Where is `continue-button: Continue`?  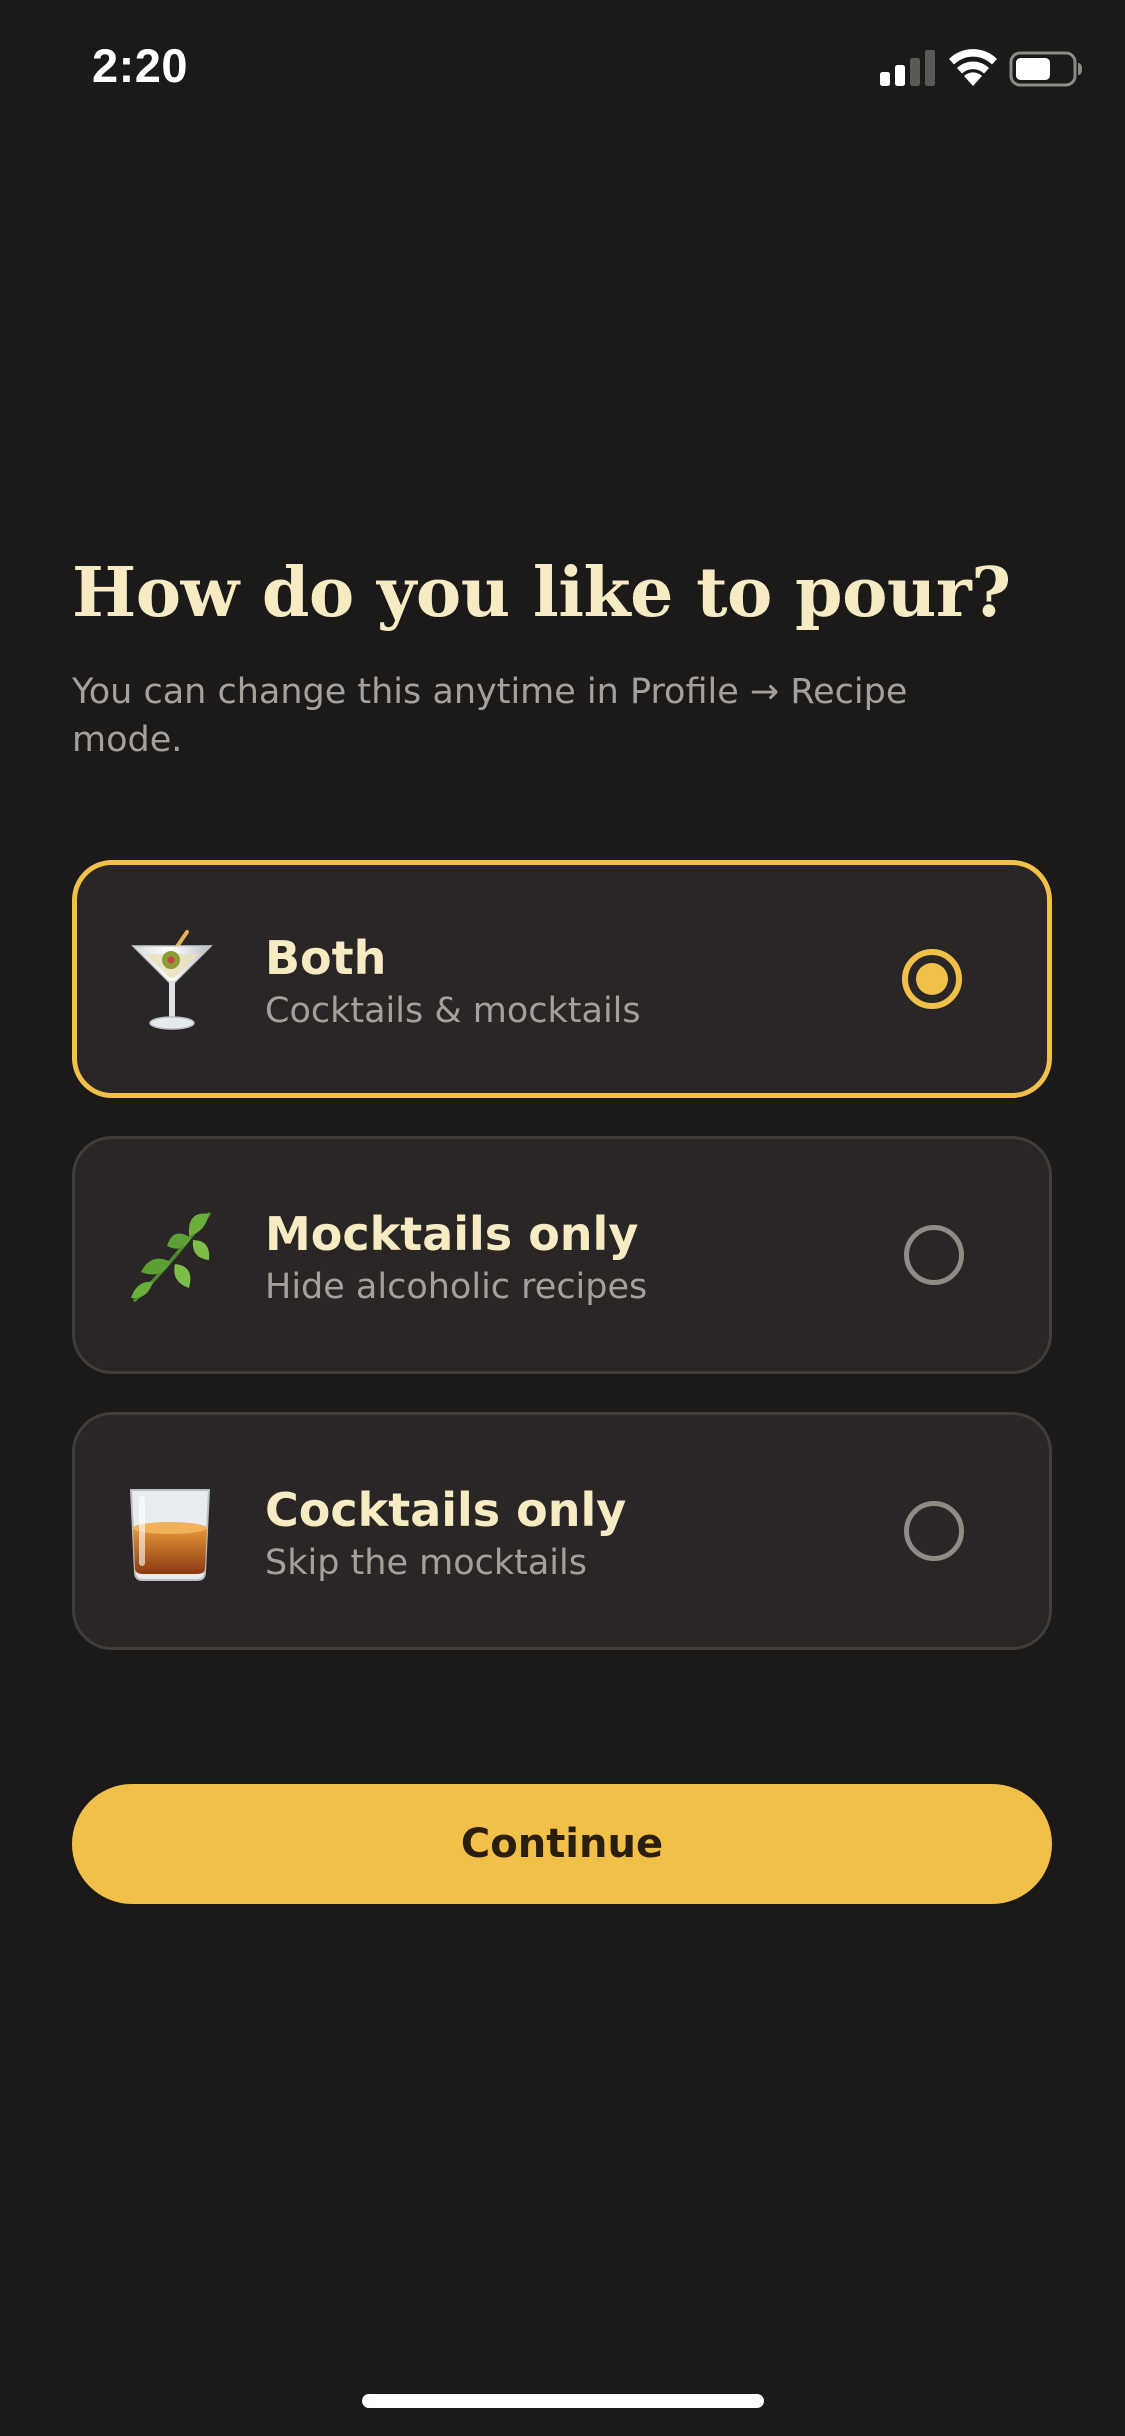
continue-button: Continue is located at coordinates (562, 1844).